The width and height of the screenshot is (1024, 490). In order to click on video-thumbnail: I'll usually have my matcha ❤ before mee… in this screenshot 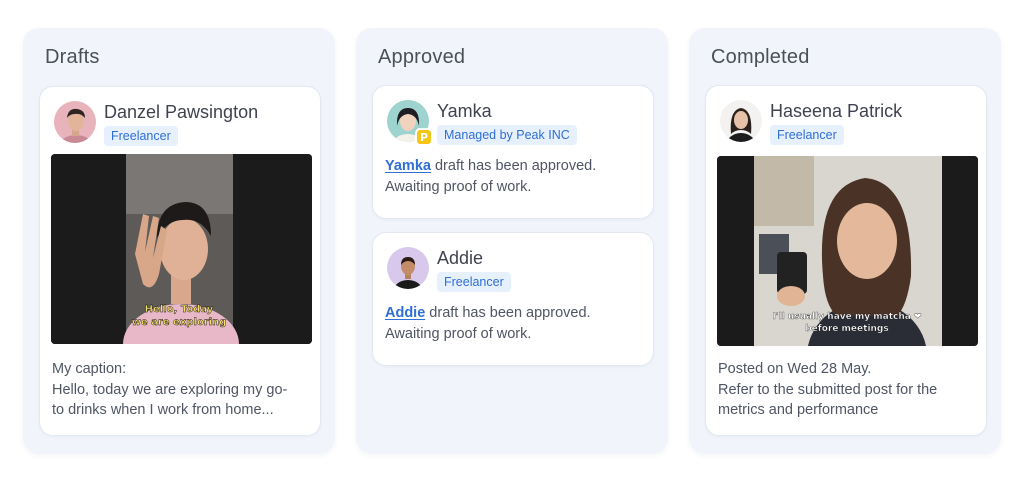, I will do `click(847, 251)`.